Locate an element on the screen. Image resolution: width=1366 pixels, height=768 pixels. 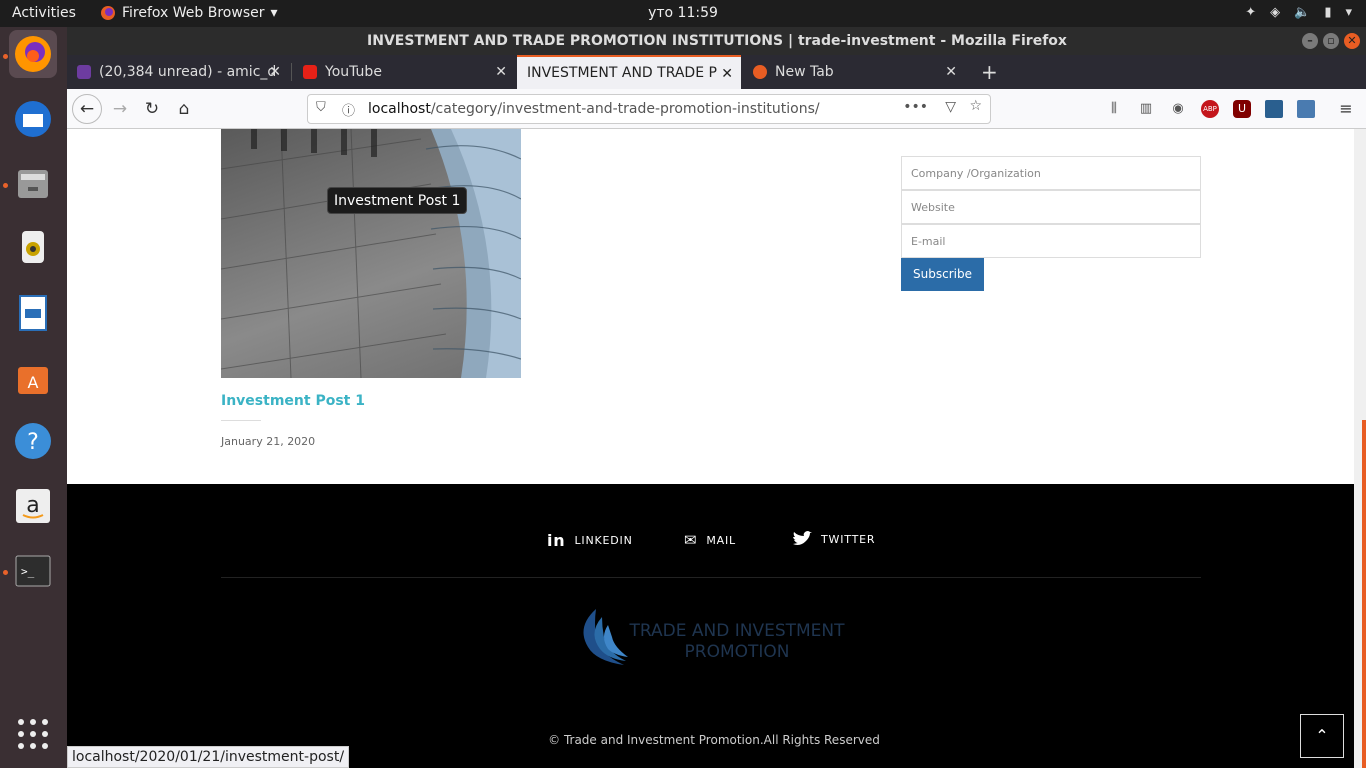
files-icon is located at coordinates (33, 184).